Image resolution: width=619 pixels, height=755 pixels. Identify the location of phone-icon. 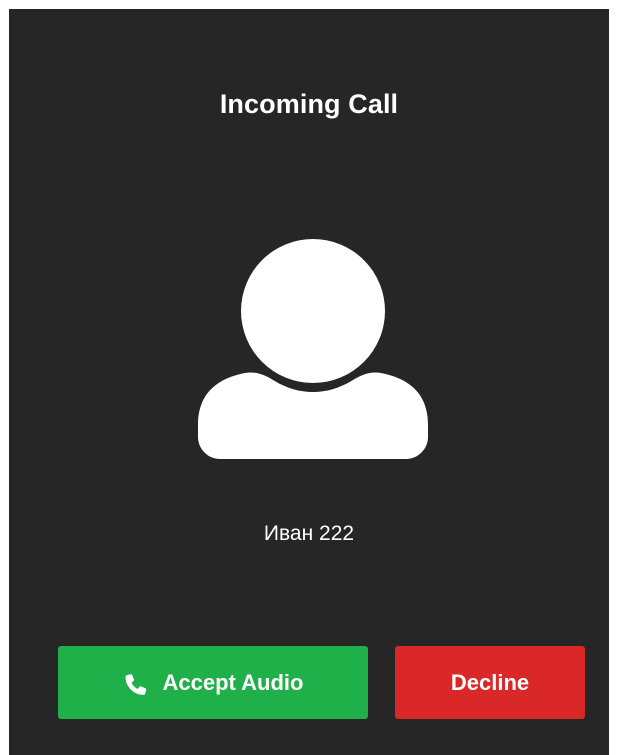
(135, 684).